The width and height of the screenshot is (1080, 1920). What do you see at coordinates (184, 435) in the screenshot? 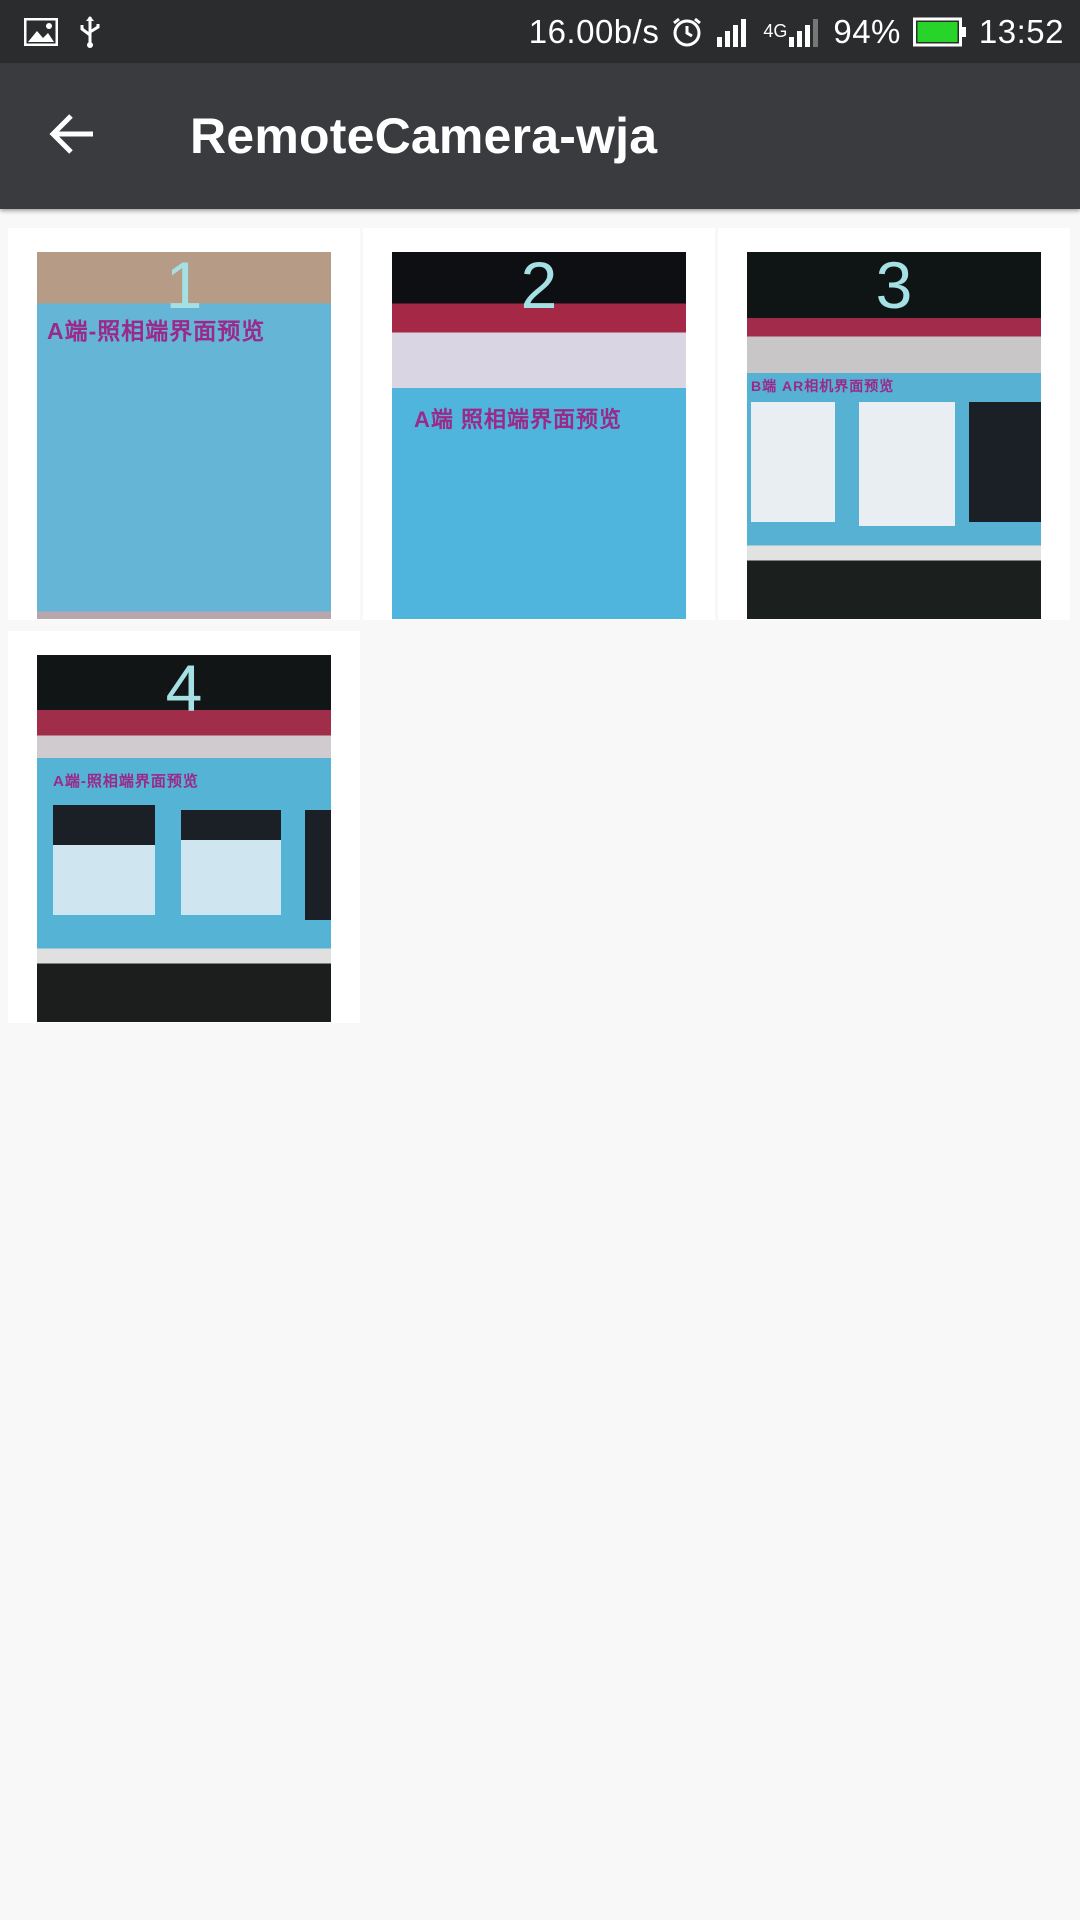
I see `photo-thumbnail: 1 A端-照相端界面预览` at bounding box center [184, 435].